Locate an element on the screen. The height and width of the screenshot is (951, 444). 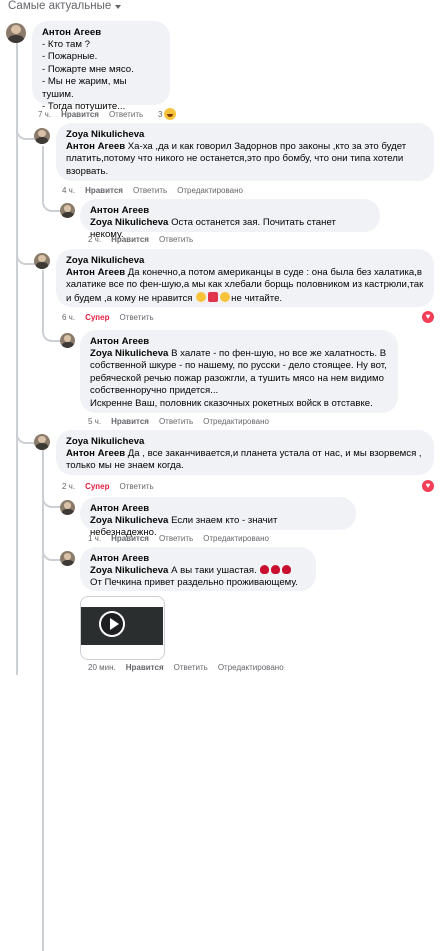
comment-actions: 2 ч. Нравится Ответить is located at coordinates (140, 239).